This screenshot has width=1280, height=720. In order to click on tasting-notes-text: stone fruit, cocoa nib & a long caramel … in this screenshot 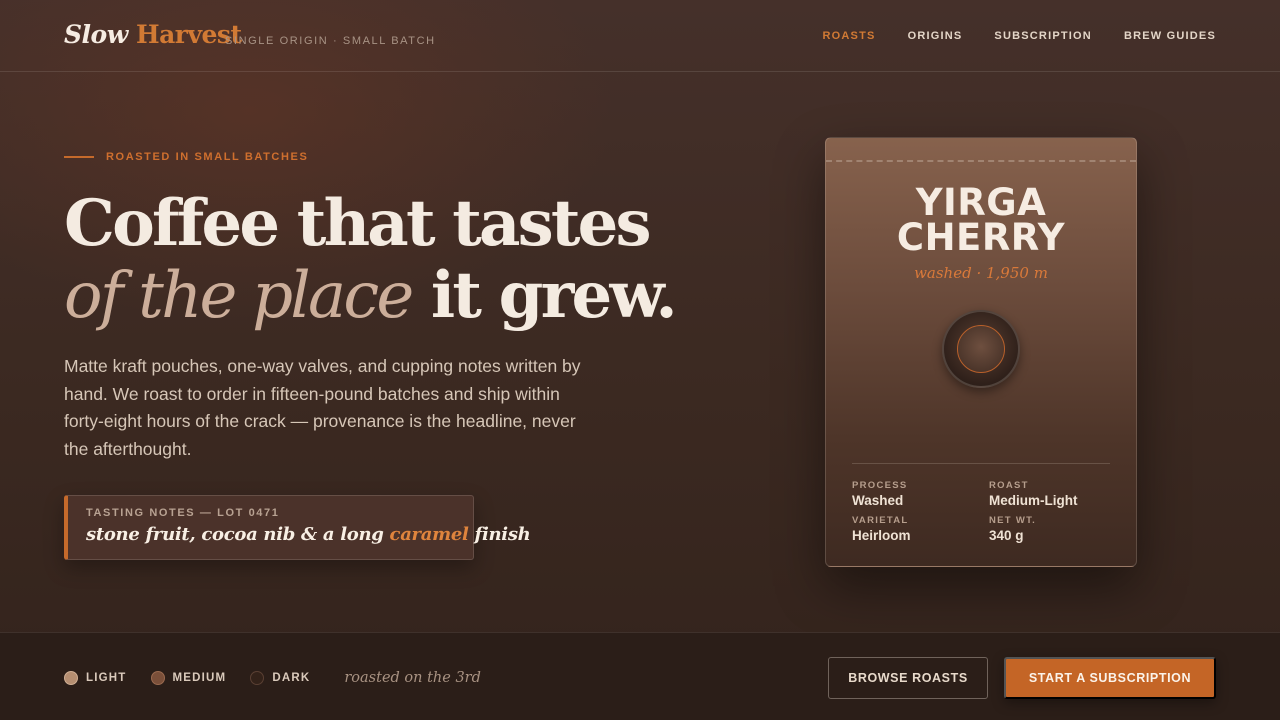, I will do `click(308, 534)`.